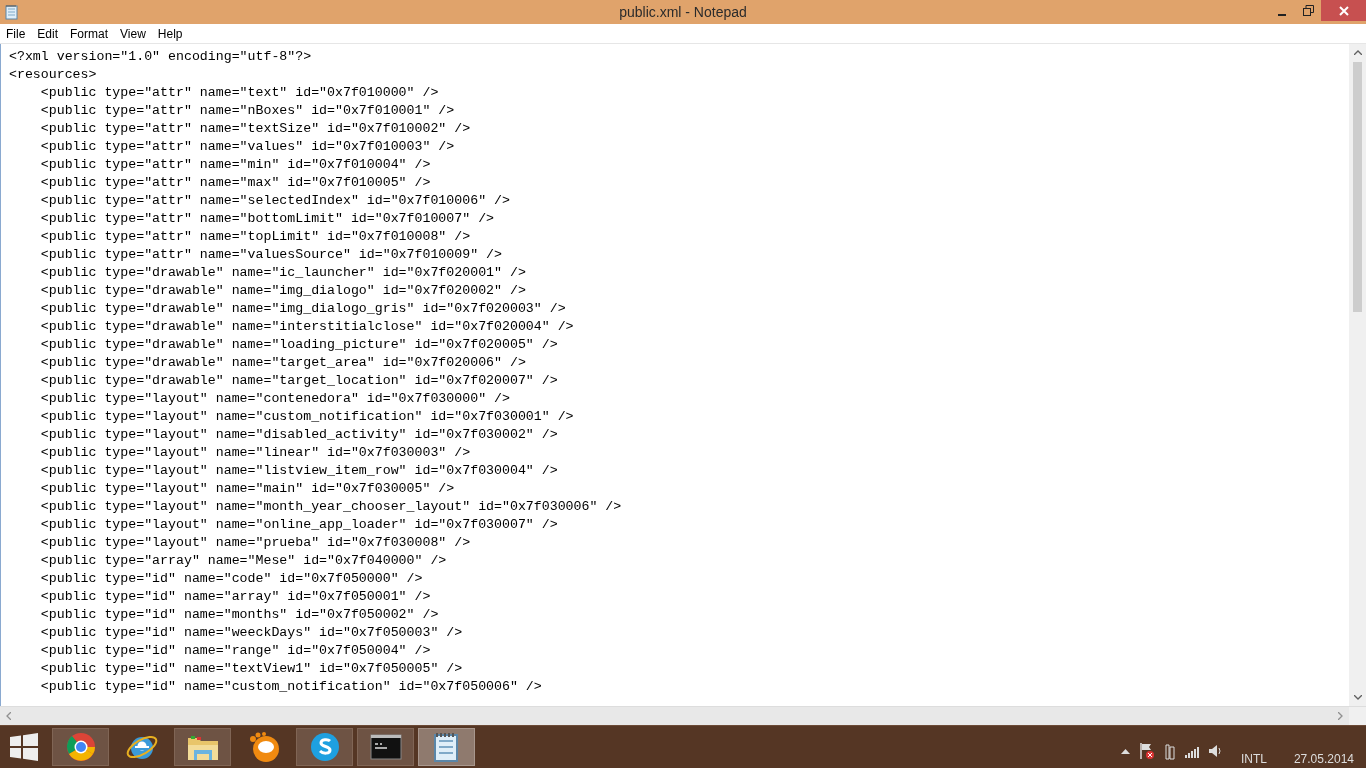 The width and height of the screenshot is (1366, 768). Describe the element at coordinates (1169, 751) in the screenshot. I see `battery-icon` at that location.